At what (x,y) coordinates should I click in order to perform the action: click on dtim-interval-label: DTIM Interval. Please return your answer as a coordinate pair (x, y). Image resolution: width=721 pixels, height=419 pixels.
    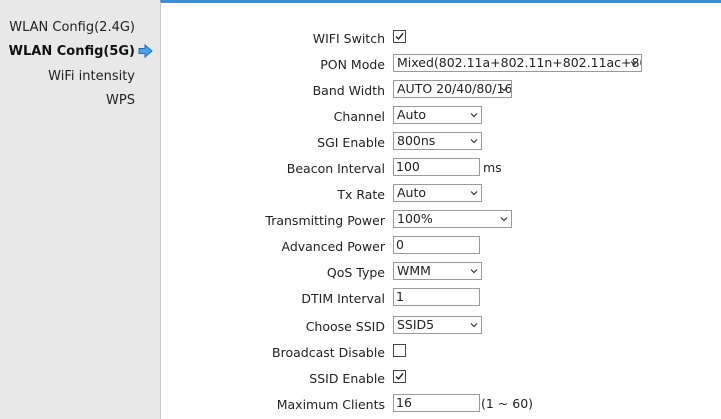
    Looking at the image, I should click on (343, 298).